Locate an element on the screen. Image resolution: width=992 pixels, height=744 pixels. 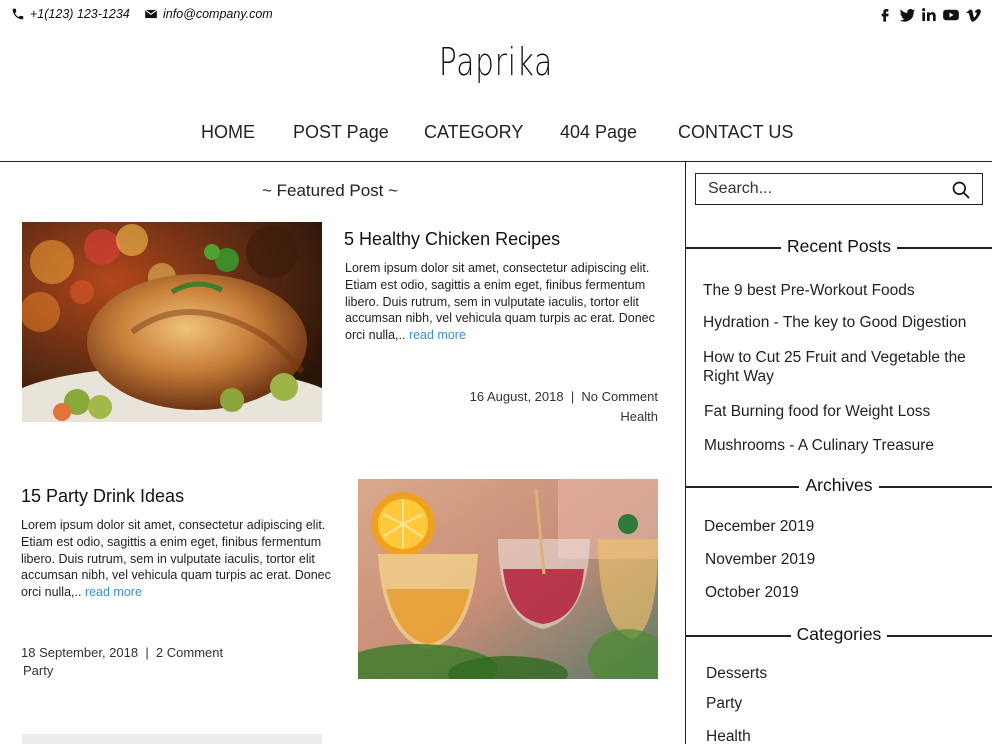
site-logo: Paprika is located at coordinates (496, 62).